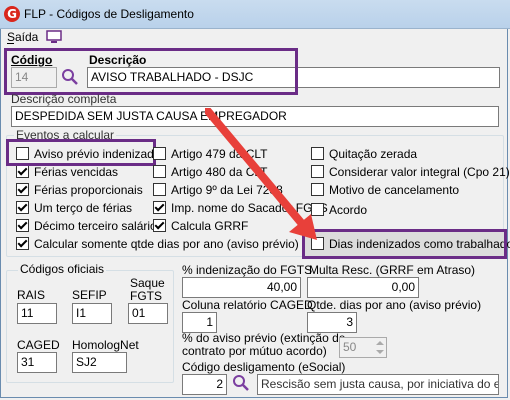 The image size is (510, 400). Describe the element at coordinates (151, 71) in the screenshot. I see `codigo-descricao-highlight` at that location.